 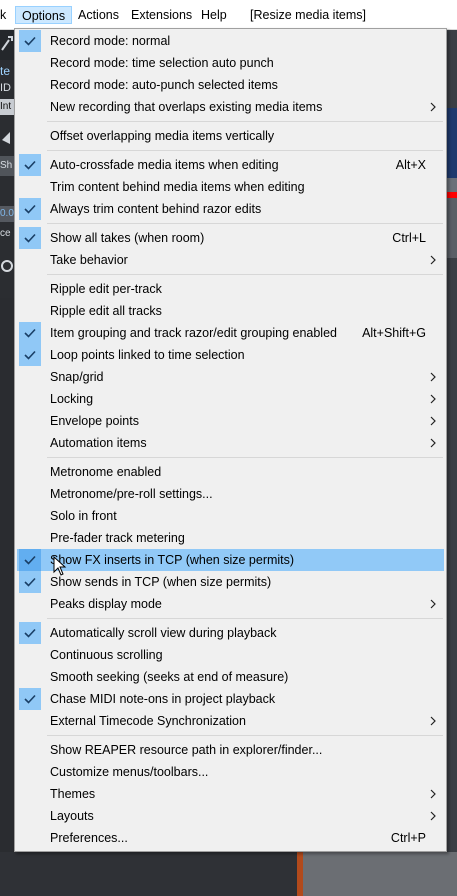 I want to click on menu-item-snap-grid: Snap/grid, so click(x=230, y=377).